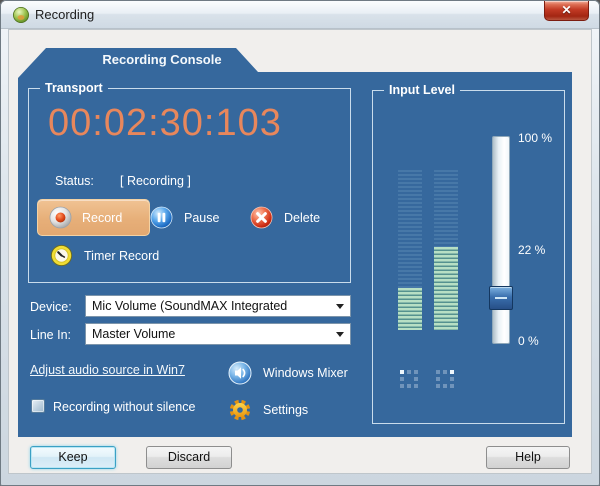 The image size is (600, 486). Describe the element at coordinates (60, 217) in the screenshot. I see `record-icon` at that location.